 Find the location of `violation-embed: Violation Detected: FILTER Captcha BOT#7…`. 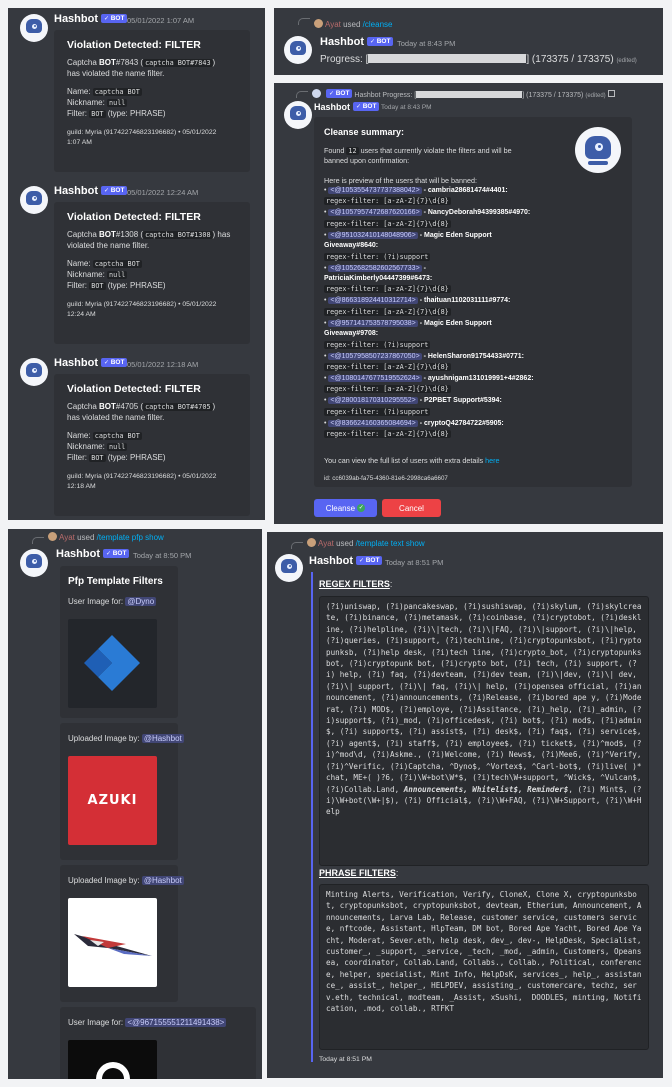

violation-embed: Violation Detected: FILTER Captcha BOT#7… is located at coordinates (152, 101).